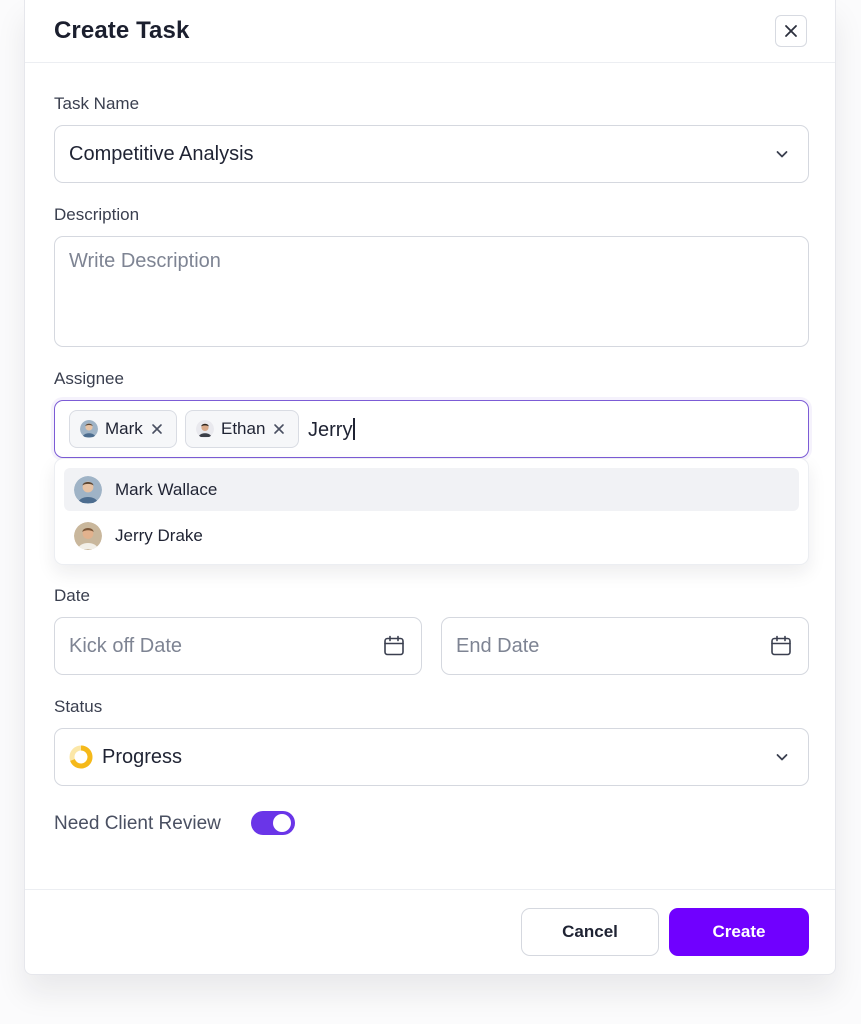 This screenshot has height=1024, width=861. Describe the element at coordinates (431, 154) in the screenshot. I see `task-name-select: Competitive Analysis` at that location.